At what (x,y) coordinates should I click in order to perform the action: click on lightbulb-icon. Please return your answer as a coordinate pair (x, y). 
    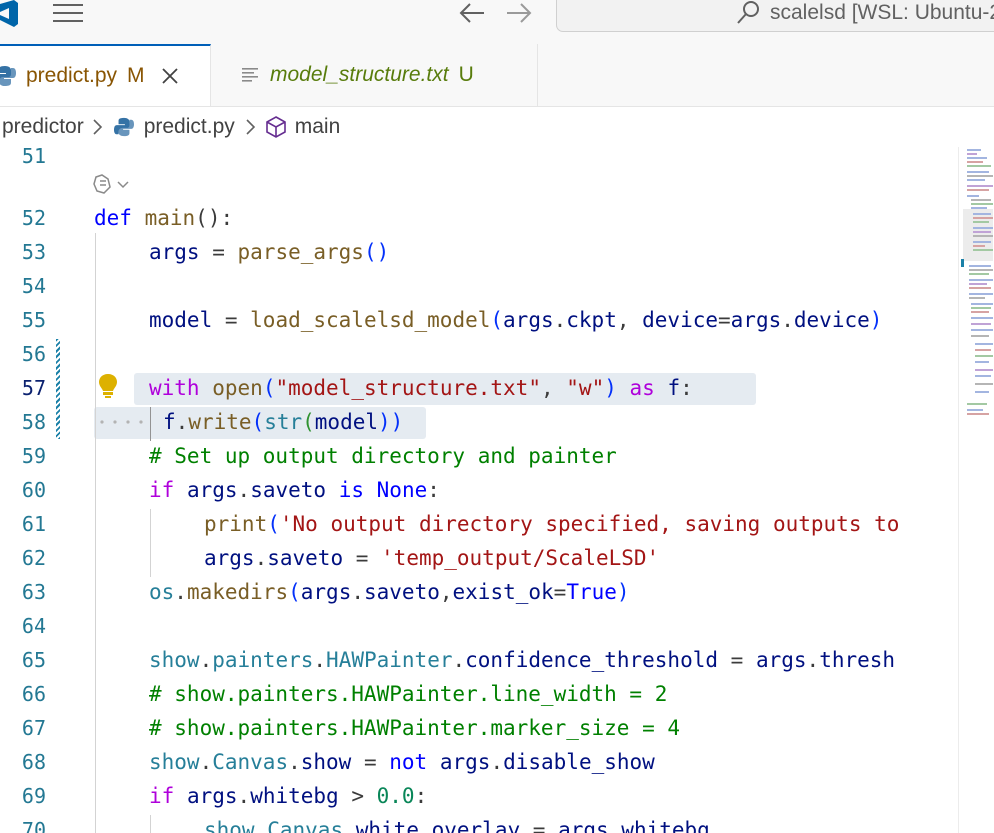
    Looking at the image, I should click on (108, 386).